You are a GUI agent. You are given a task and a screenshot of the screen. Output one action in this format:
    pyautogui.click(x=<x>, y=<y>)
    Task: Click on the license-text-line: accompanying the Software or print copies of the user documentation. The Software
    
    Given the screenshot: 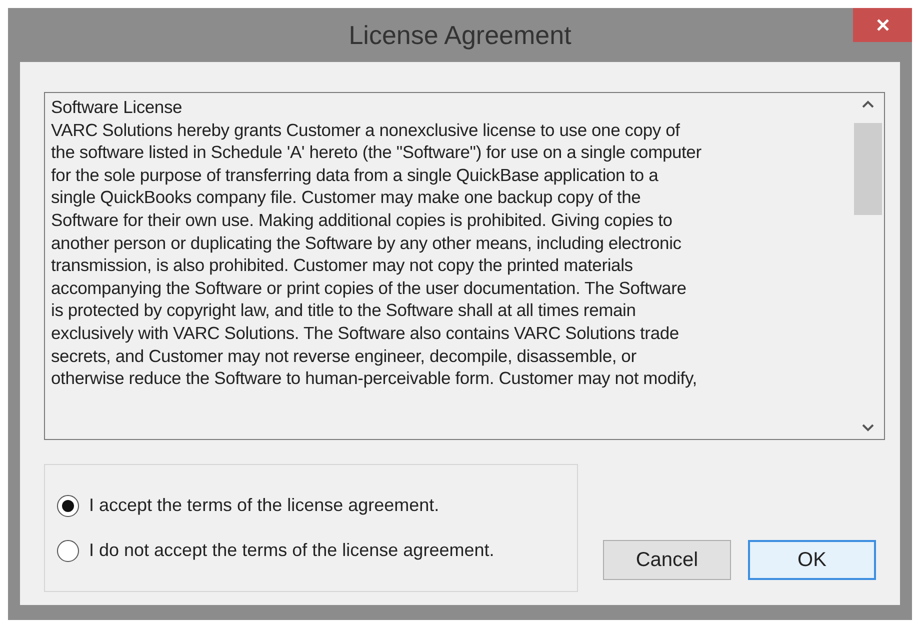 What is the action you would take?
    pyautogui.click(x=368, y=288)
    